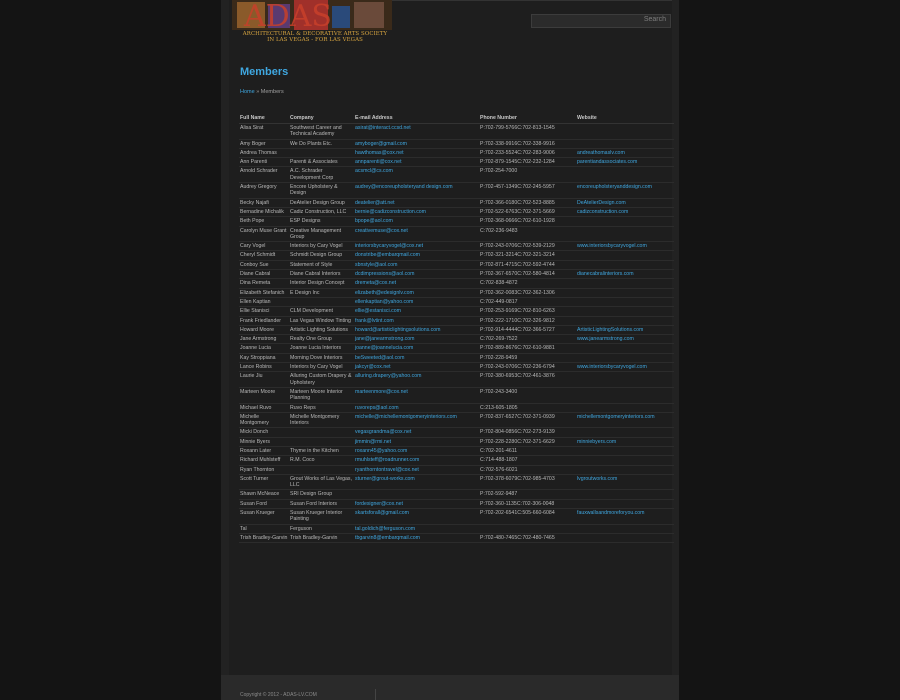 The width and height of the screenshot is (900, 700). Describe the element at coordinates (416, 367) in the screenshot. I see `member-email: jakcyr@cox.net` at that location.